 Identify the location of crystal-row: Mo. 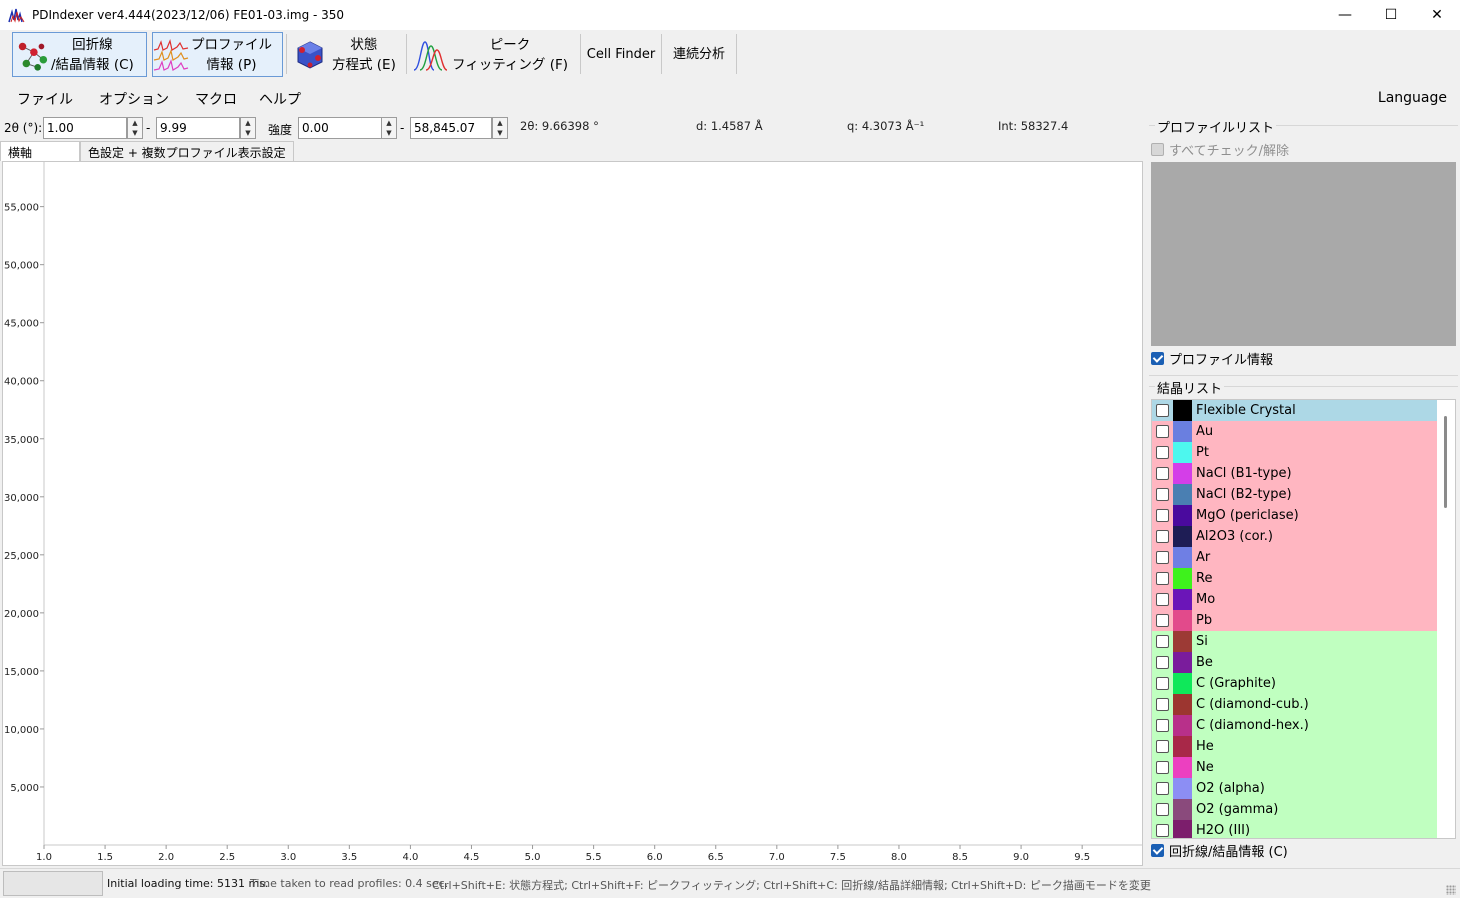
(1295, 599).